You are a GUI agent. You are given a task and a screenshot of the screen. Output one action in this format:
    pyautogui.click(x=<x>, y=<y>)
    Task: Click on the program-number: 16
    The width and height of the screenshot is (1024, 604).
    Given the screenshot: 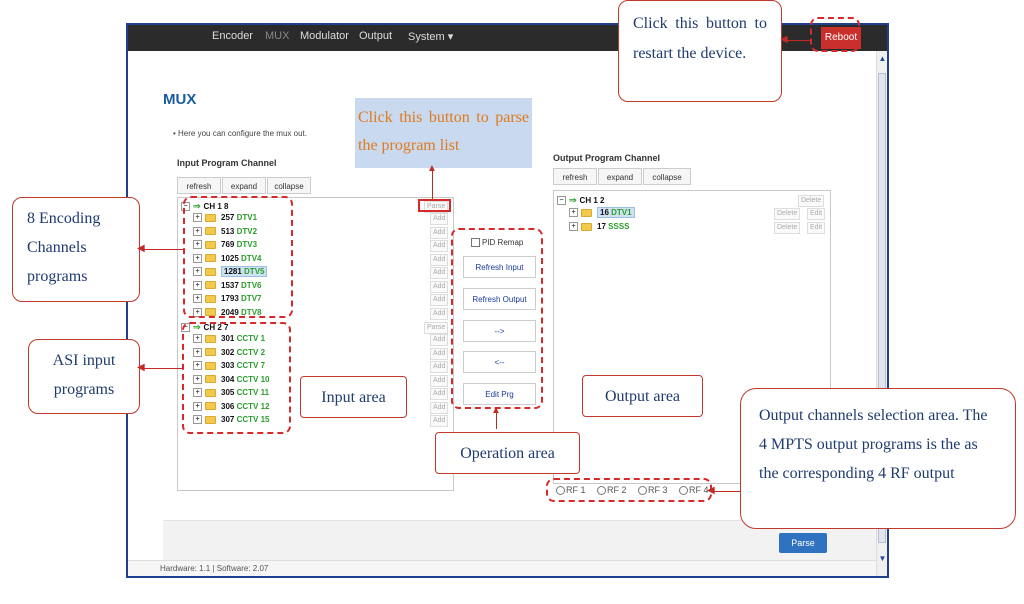 What is the action you would take?
    pyautogui.click(x=604, y=212)
    